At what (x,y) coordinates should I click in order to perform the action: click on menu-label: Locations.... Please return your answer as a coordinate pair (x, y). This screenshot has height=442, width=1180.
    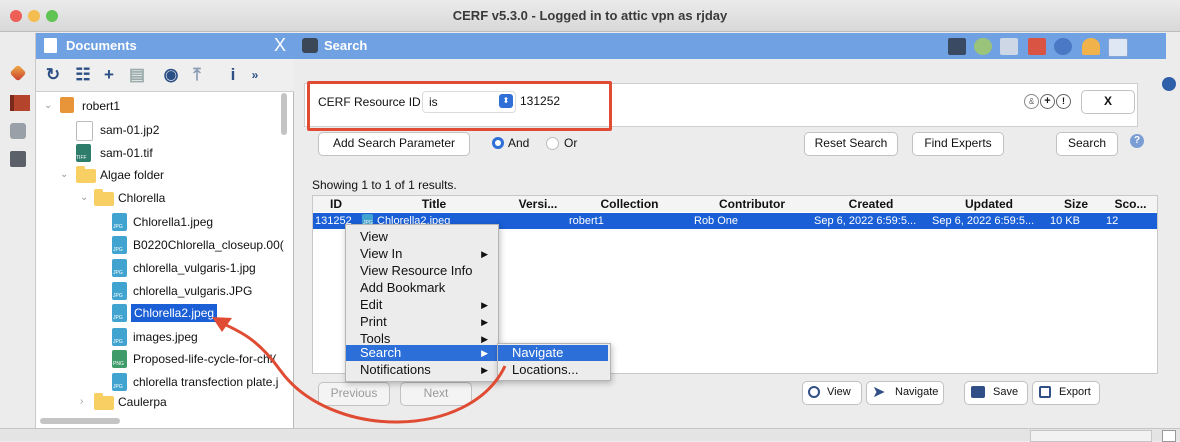
    Looking at the image, I should click on (545, 369).